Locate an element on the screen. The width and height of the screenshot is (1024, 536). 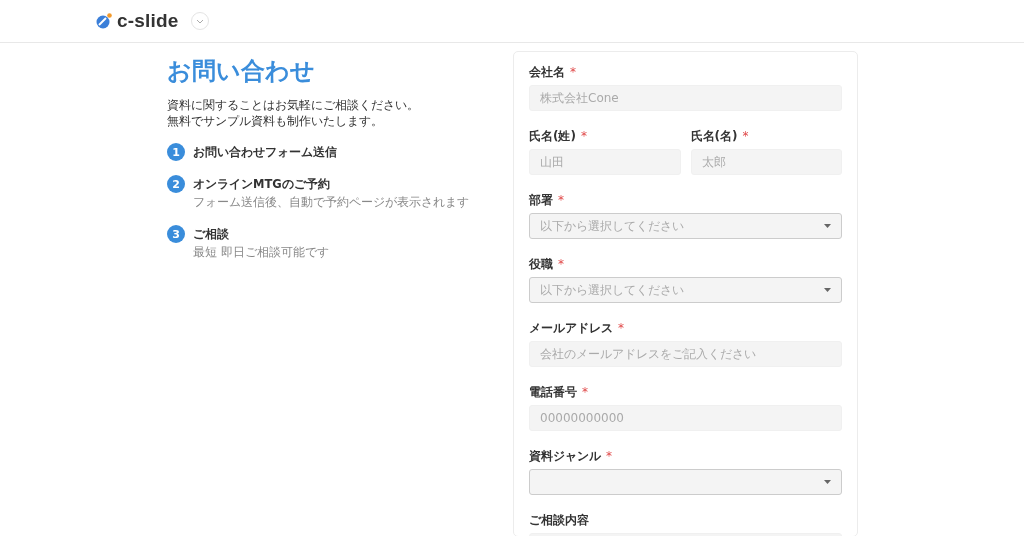
text-field: 会社のメールアドレスをご記入ください is located at coordinates (685, 354).